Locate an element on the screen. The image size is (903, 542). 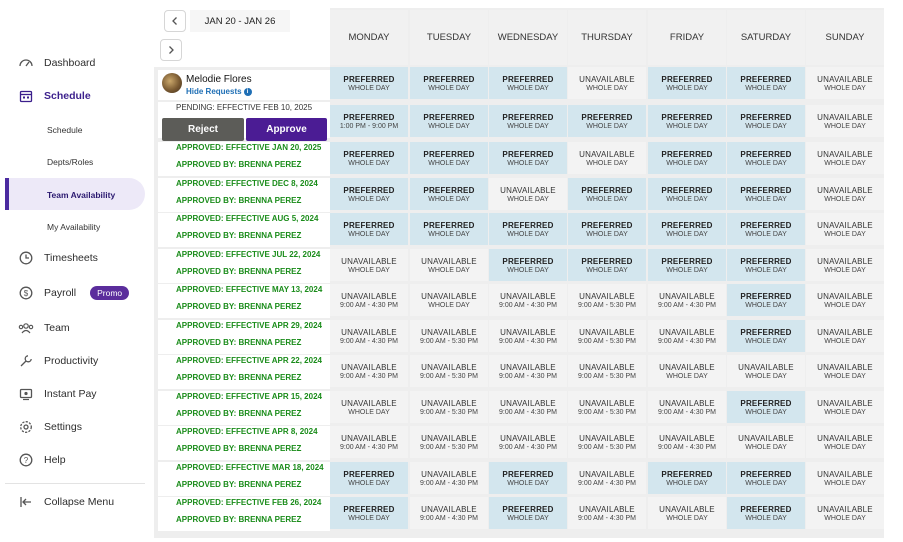
subnav-depts-roles: Depts/Roles is located at coordinates (70, 162).